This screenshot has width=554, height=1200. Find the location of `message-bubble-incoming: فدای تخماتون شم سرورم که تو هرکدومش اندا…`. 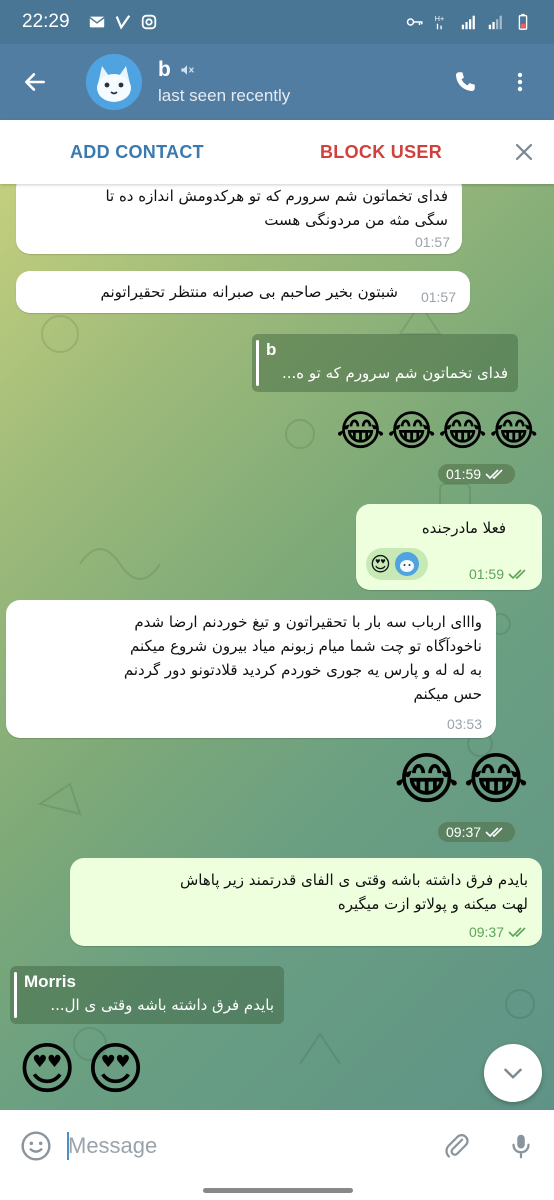

message-bubble-incoming: فدای تخماتون شم سرورم که تو هرکدومش اندا… is located at coordinates (239, 219).